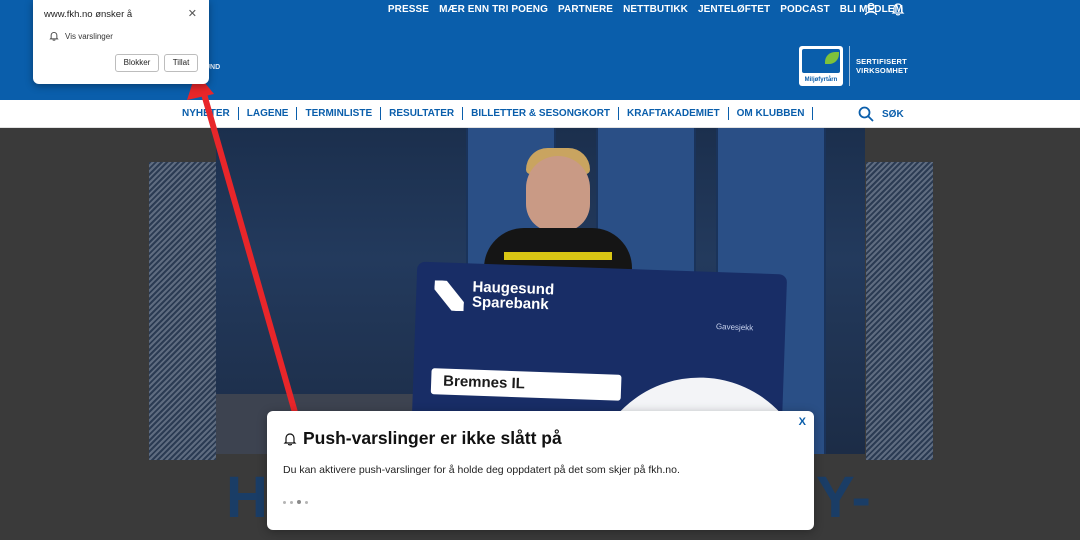  I want to click on certification-line1: SERTIFISERT, so click(881, 61).